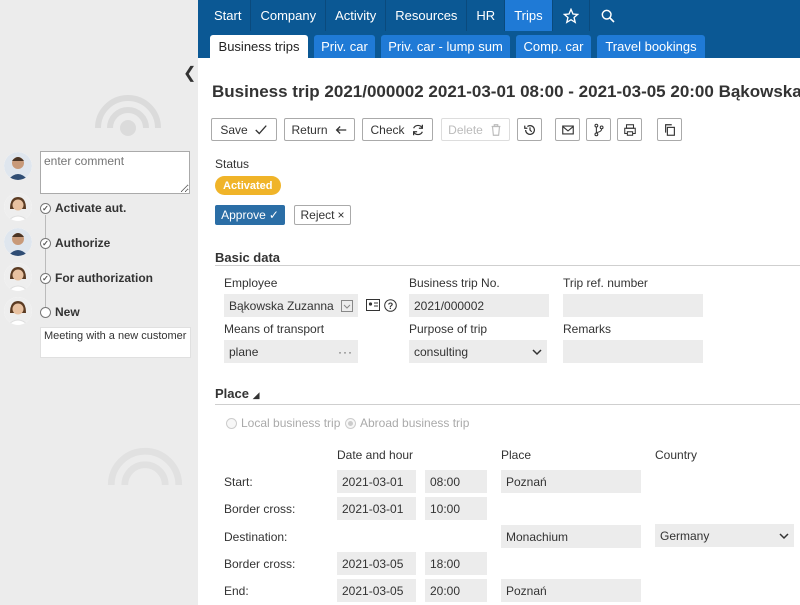  I want to click on employee-value: Bąkowska Zuzanna, so click(281, 305).